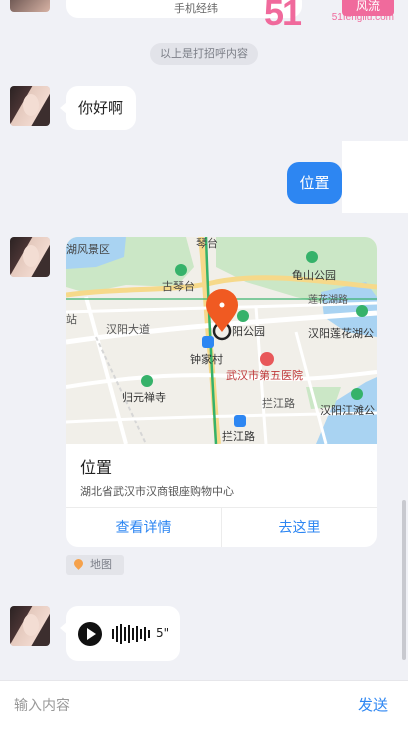  Describe the element at coordinates (147, 381) in the screenshot. I see `temple-icon` at that location.